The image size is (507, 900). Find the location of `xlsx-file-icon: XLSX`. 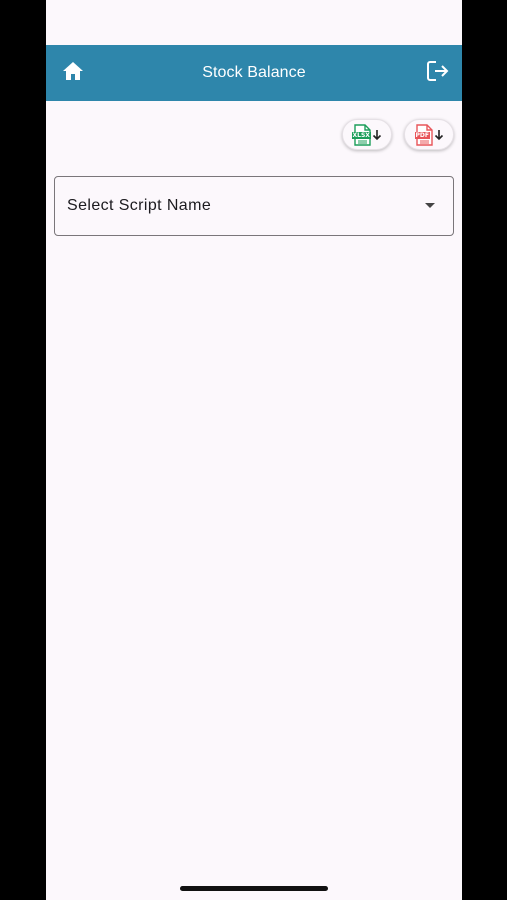

xlsx-file-icon: XLSX is located at coordinates (361, 134).